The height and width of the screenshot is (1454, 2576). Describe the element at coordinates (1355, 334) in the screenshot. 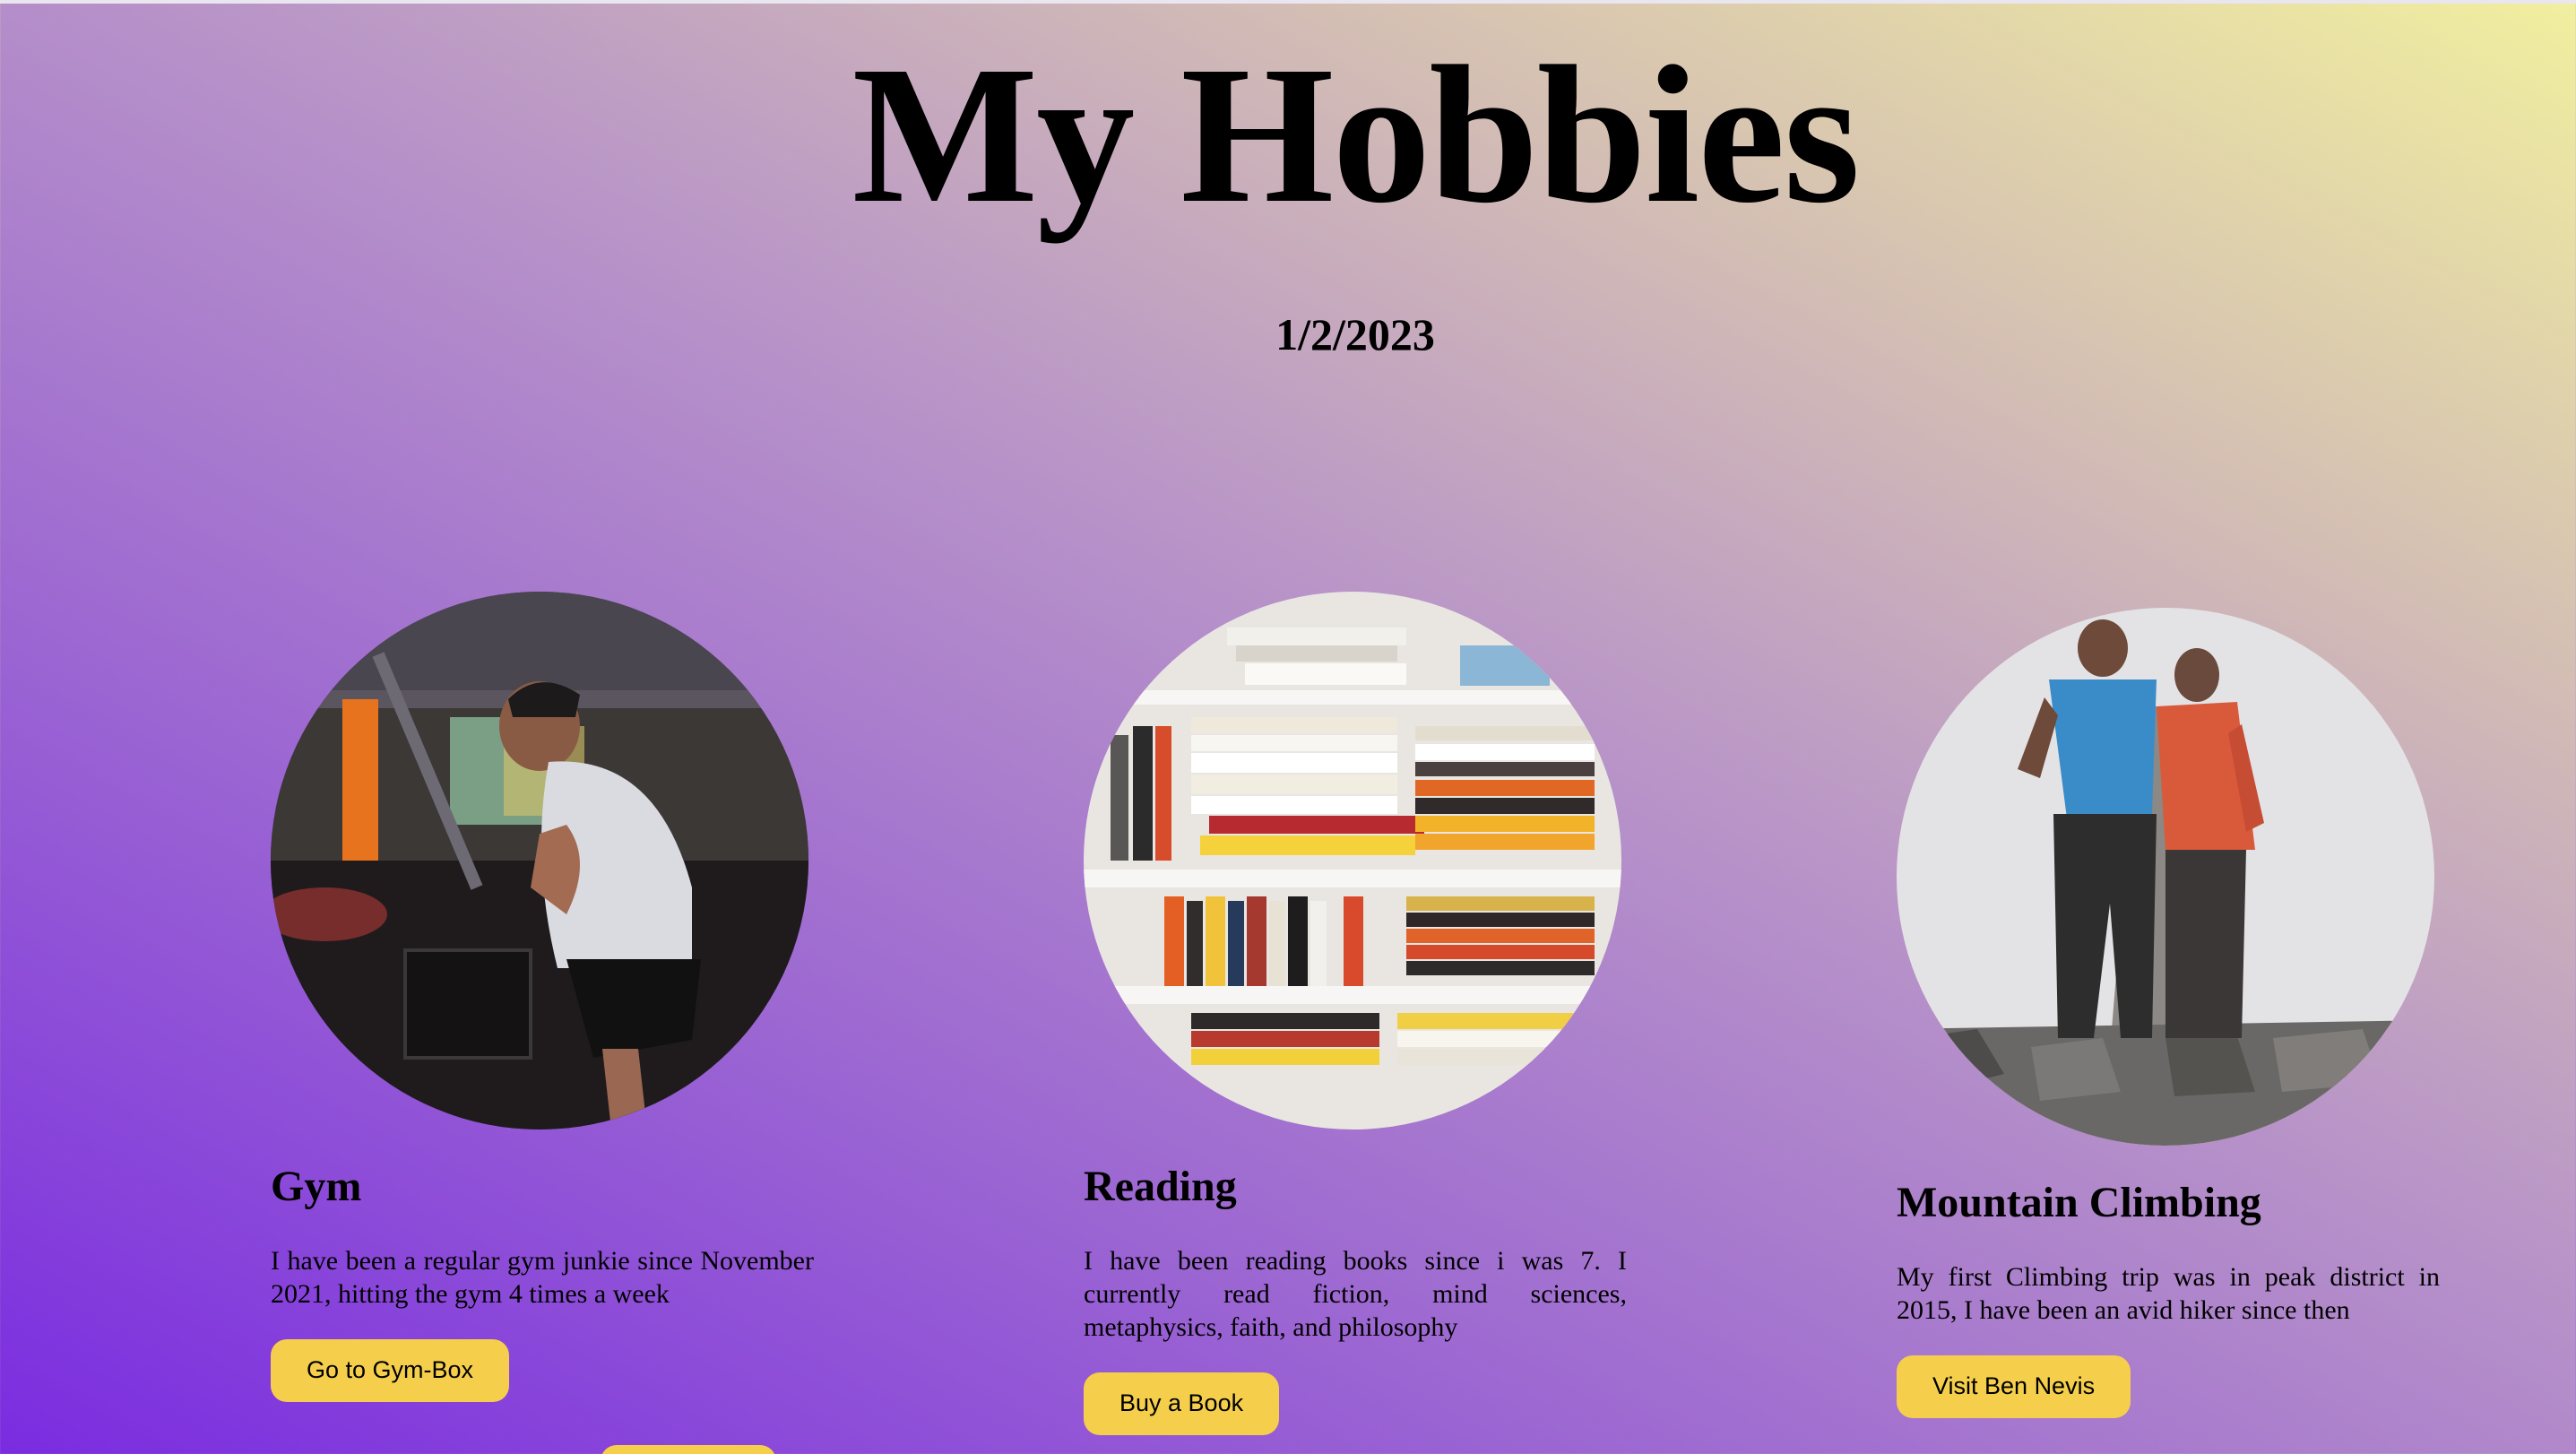

I see `page-date: 1/2/2023` at that location.